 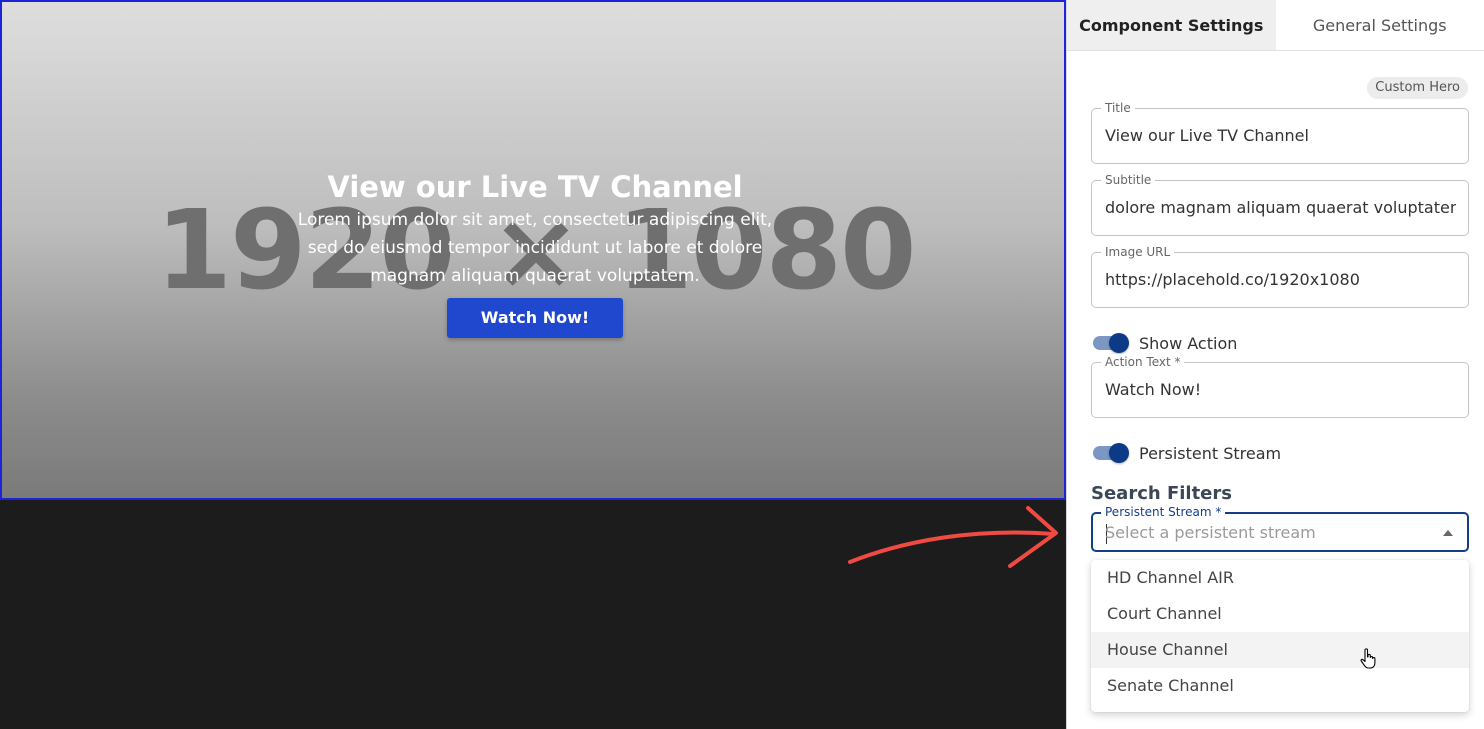 I want to click on option-house-channel: House Channel, so click(x=1280, y=650).